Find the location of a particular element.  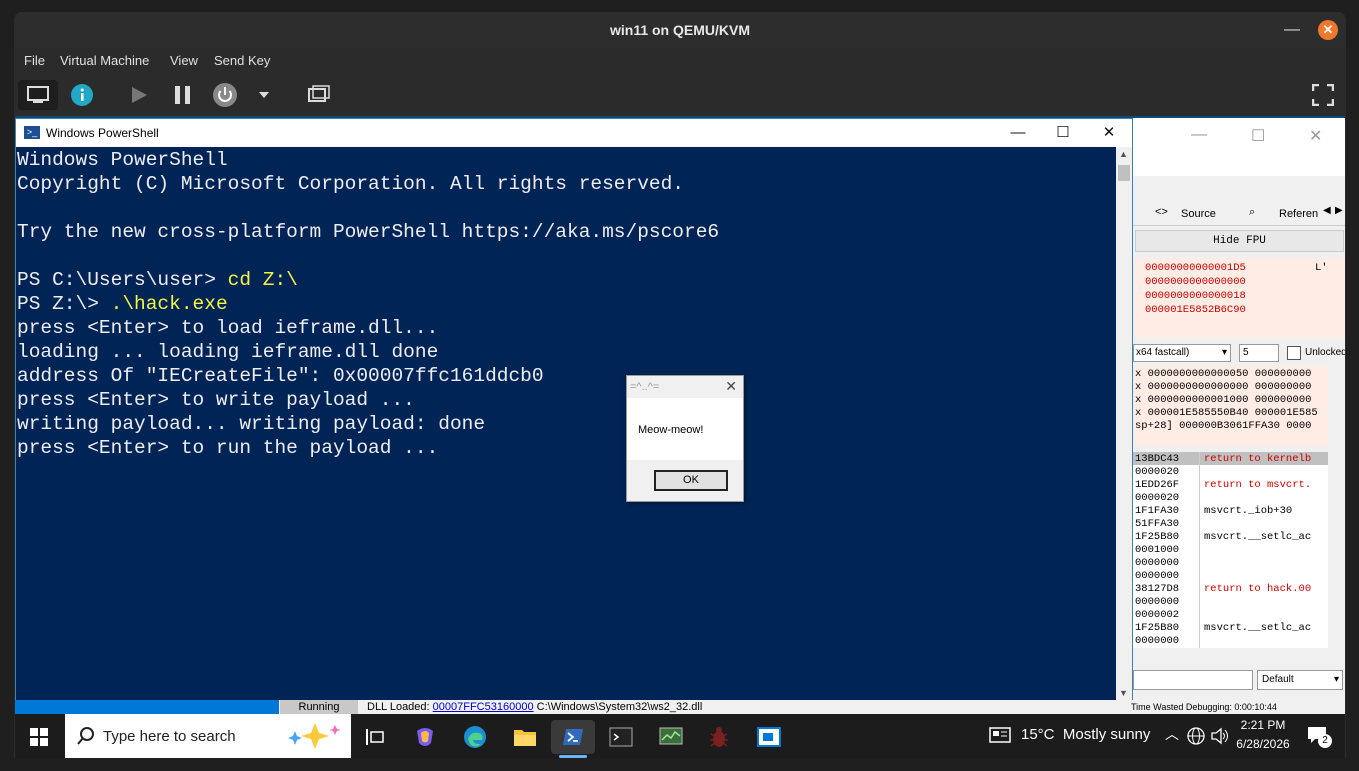

console-line: PS C:\Users\user> cd Z:\ is located at coordinates (157, 280).